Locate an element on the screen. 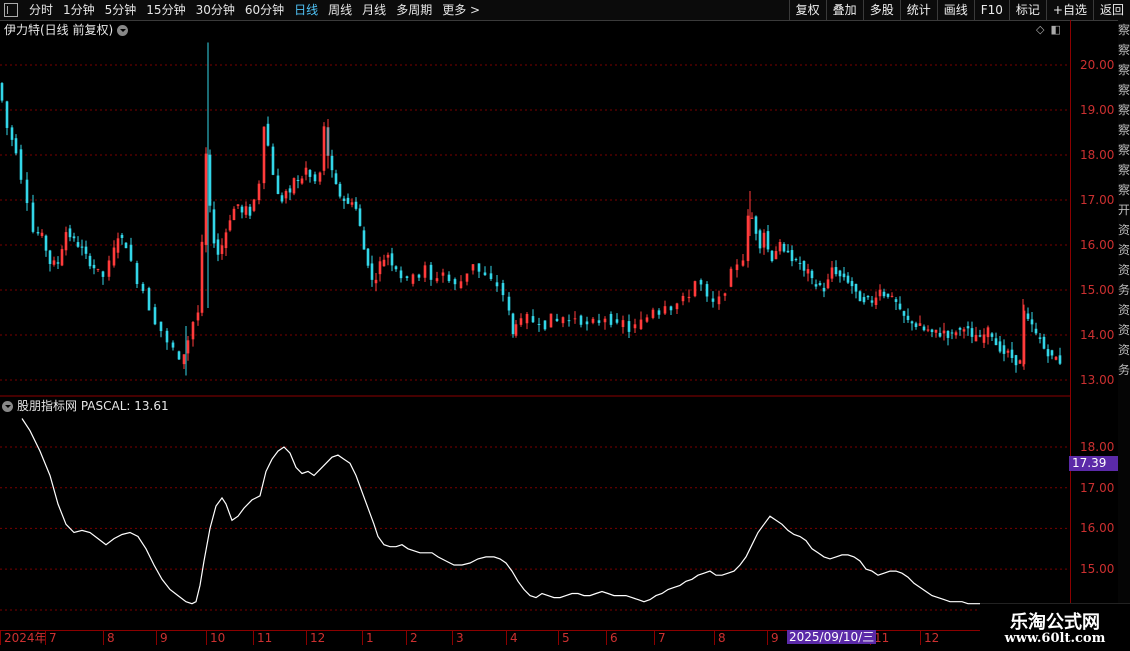  date-cursor-label: 2025/09/10/三 is located at coordinates (832, 637).